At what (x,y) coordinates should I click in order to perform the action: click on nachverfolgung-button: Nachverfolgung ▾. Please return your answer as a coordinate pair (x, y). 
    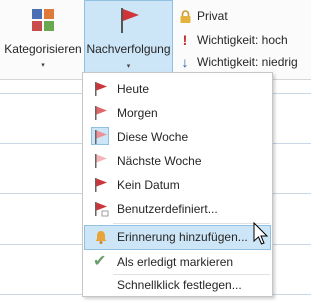
    Looking at the image, I should click on (128, 38).